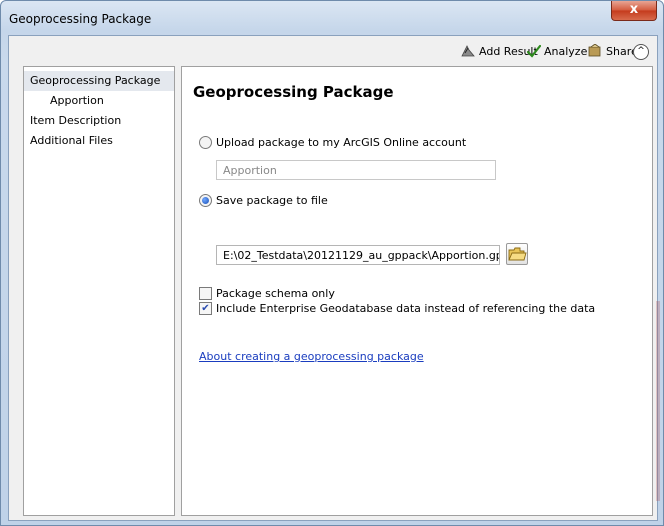 The image size is (664, 526). What do you see at coordinates (205, 308) in the screenshot?
I see `include-enterprise-data-checkbox: ✔` at bounding box center [205, 308].